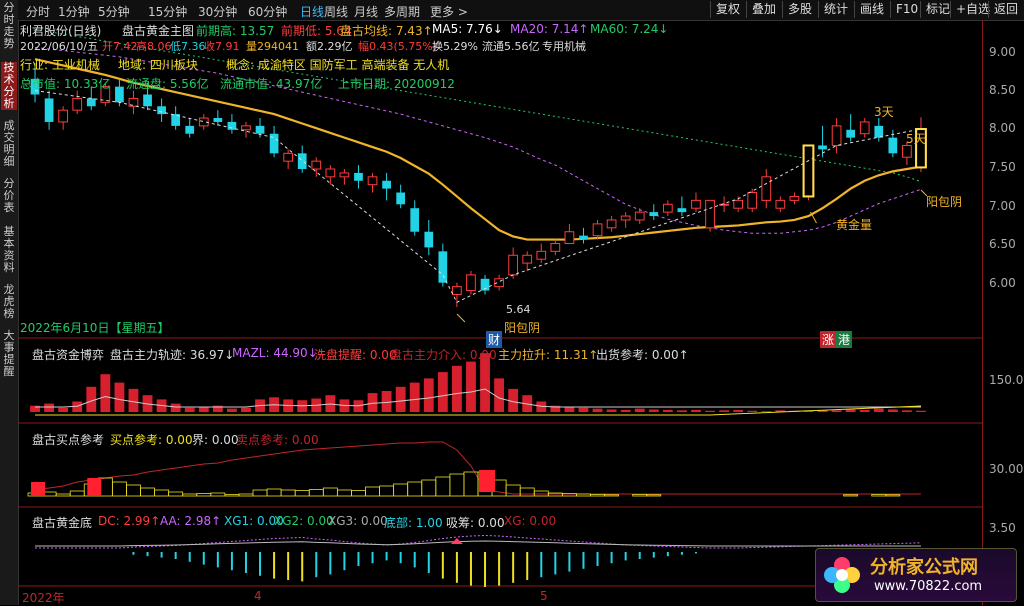 This screenshot has height=606, width=1024. What do you see at coordinates (9, 144) in the screenshot?
I see `sidebar-tab: 成交明细` at bounding box center [9, 144].